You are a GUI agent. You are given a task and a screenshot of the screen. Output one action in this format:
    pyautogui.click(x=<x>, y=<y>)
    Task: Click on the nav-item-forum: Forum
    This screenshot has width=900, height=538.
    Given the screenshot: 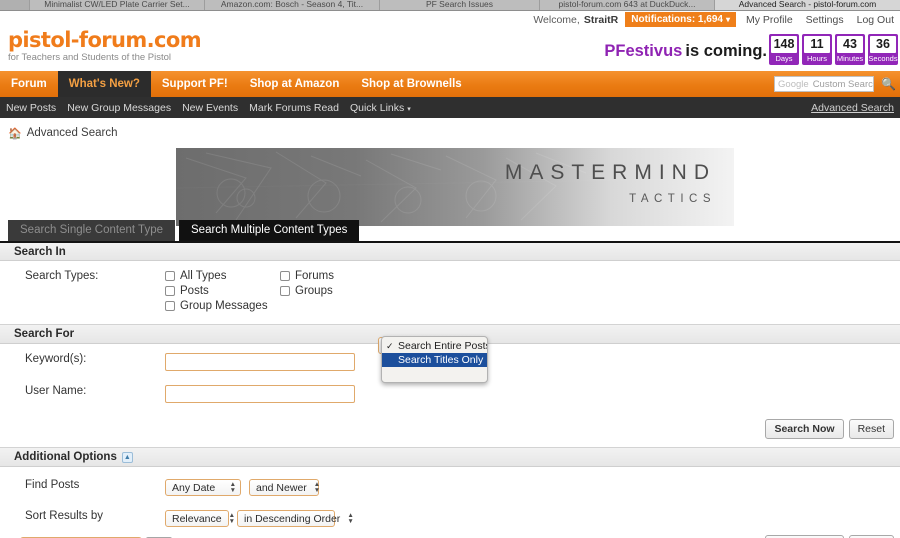 What is the action you would take?
    pyautogui.click(x=29, y=84)
    